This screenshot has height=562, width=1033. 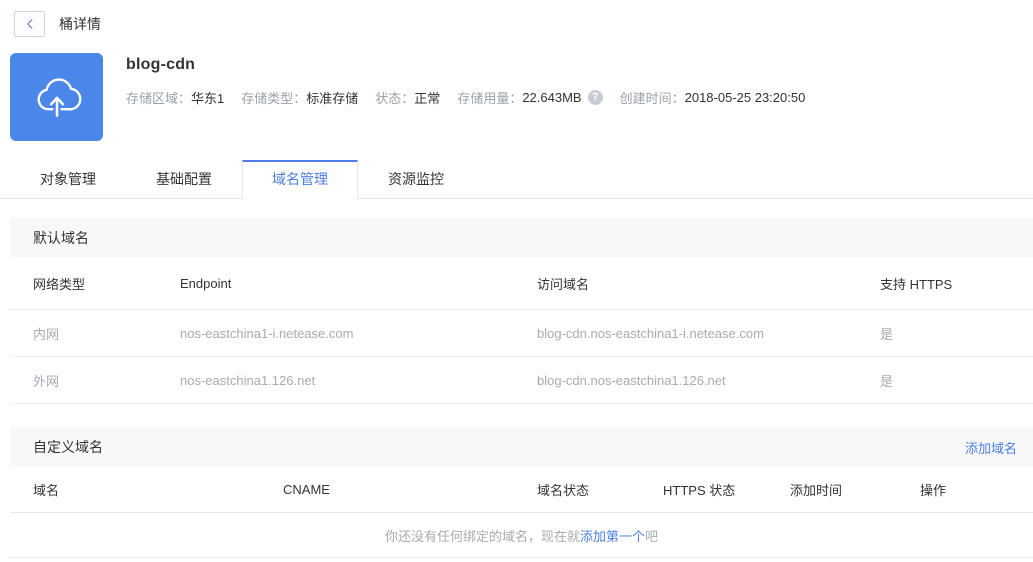 What do you see at coordinates (490, 98) in the screenshot?
I see `usage-label: 存储用量：` at bounding box center [490, 98].